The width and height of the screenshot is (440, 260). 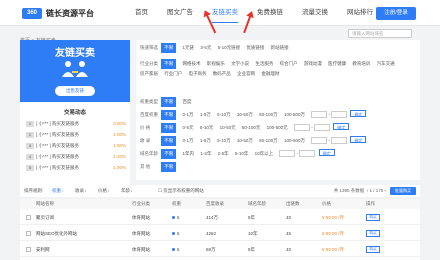 What do you see at coordinates (180, 13) in the screenshot?
I see `nav-ads: 图文广告` at bounding box center [180, 13].